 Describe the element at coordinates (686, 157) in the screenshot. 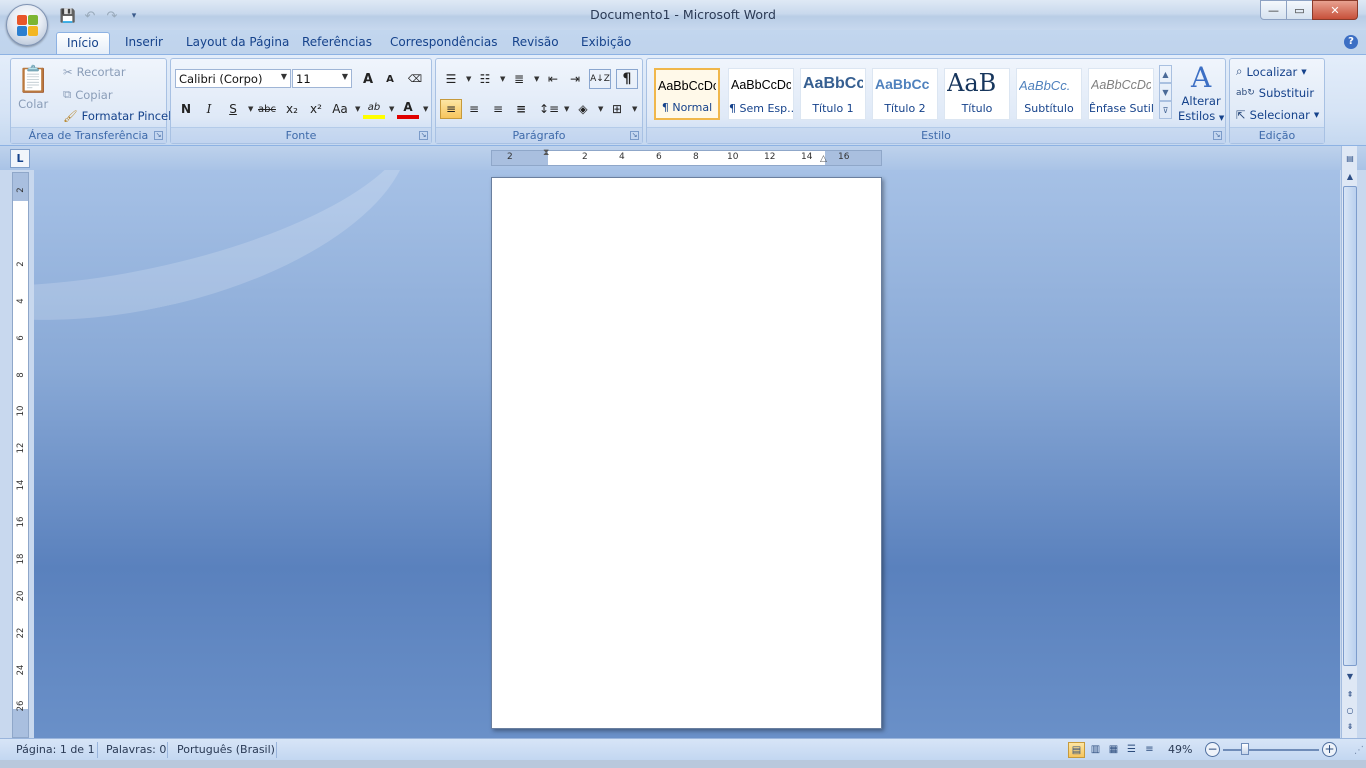

I see `horizontal-ruler: 2 2 4 6 8 10 12 14 16 ⧗ △` at that location.